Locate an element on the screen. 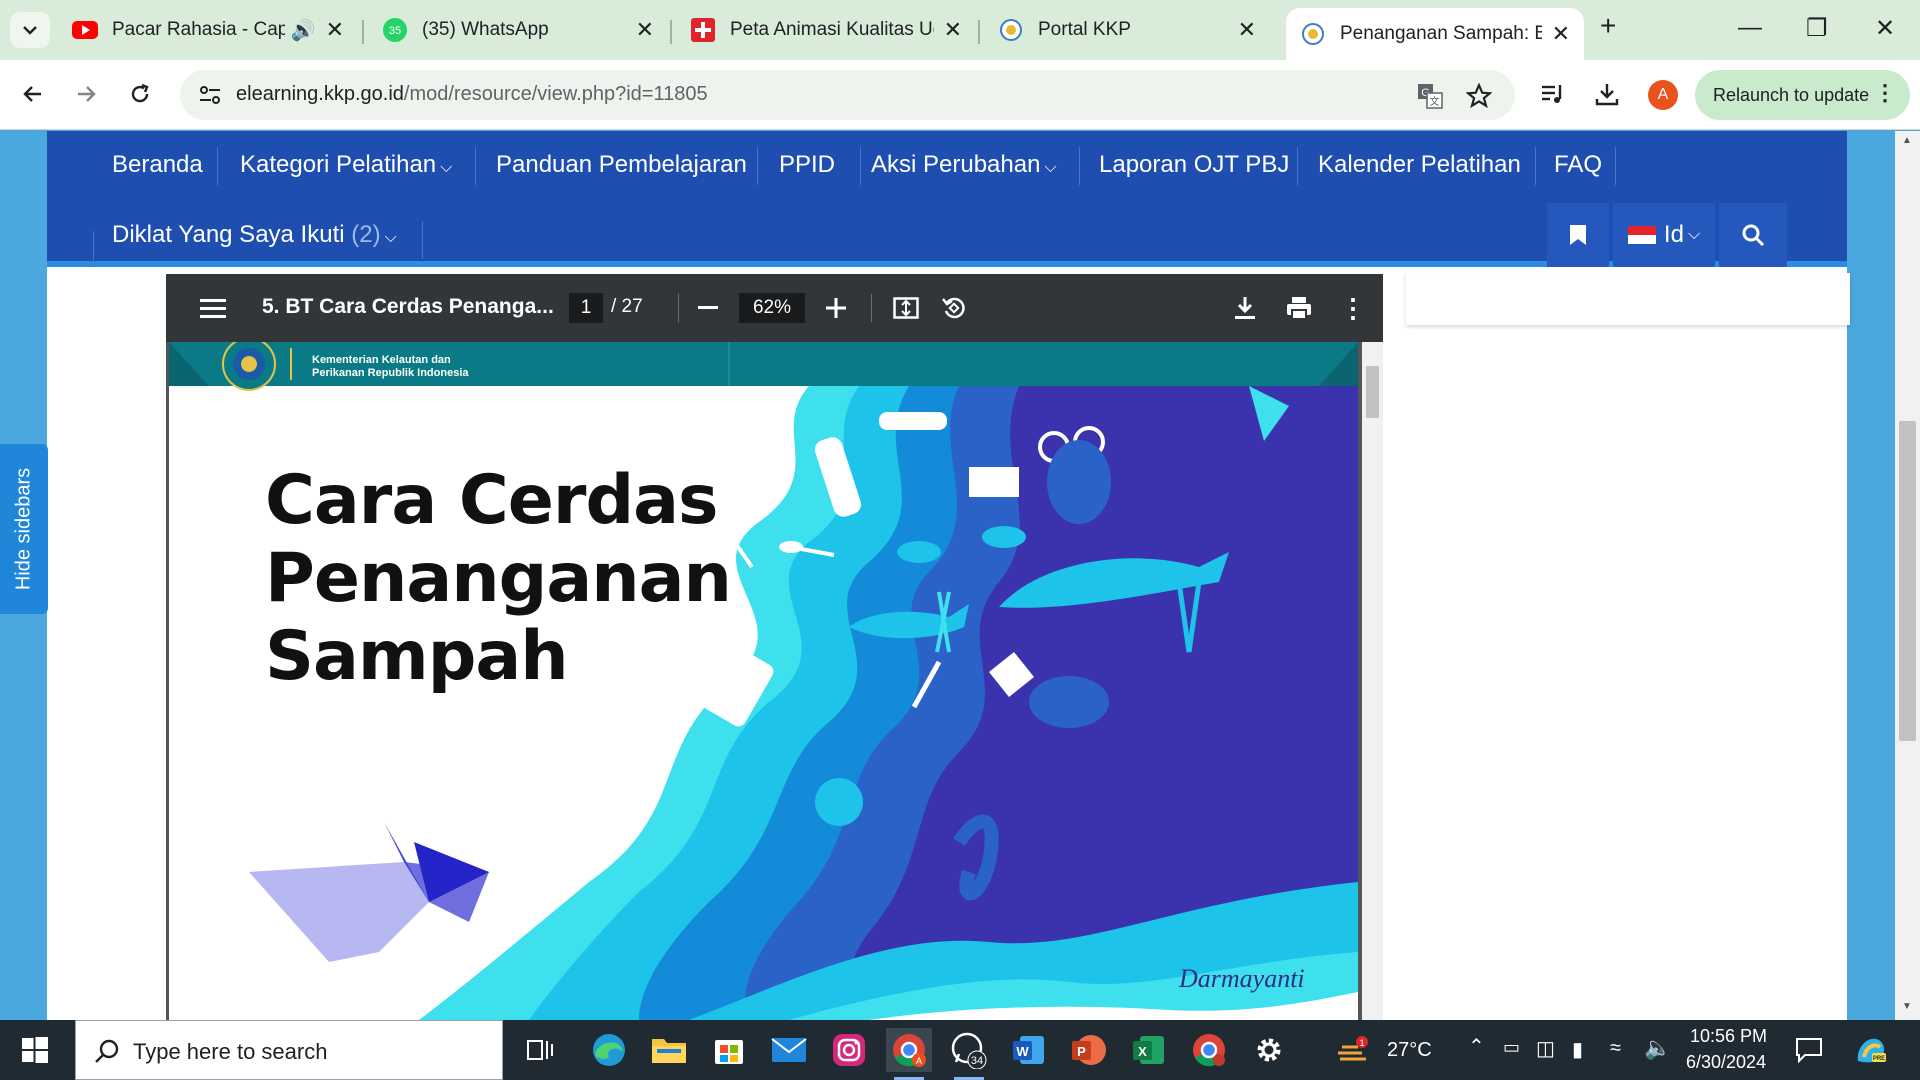 The image size is (1920, 1080). nav-aksi-perubahan: Aksi Perubahan ⌵ is located at coordinates (964, 165).